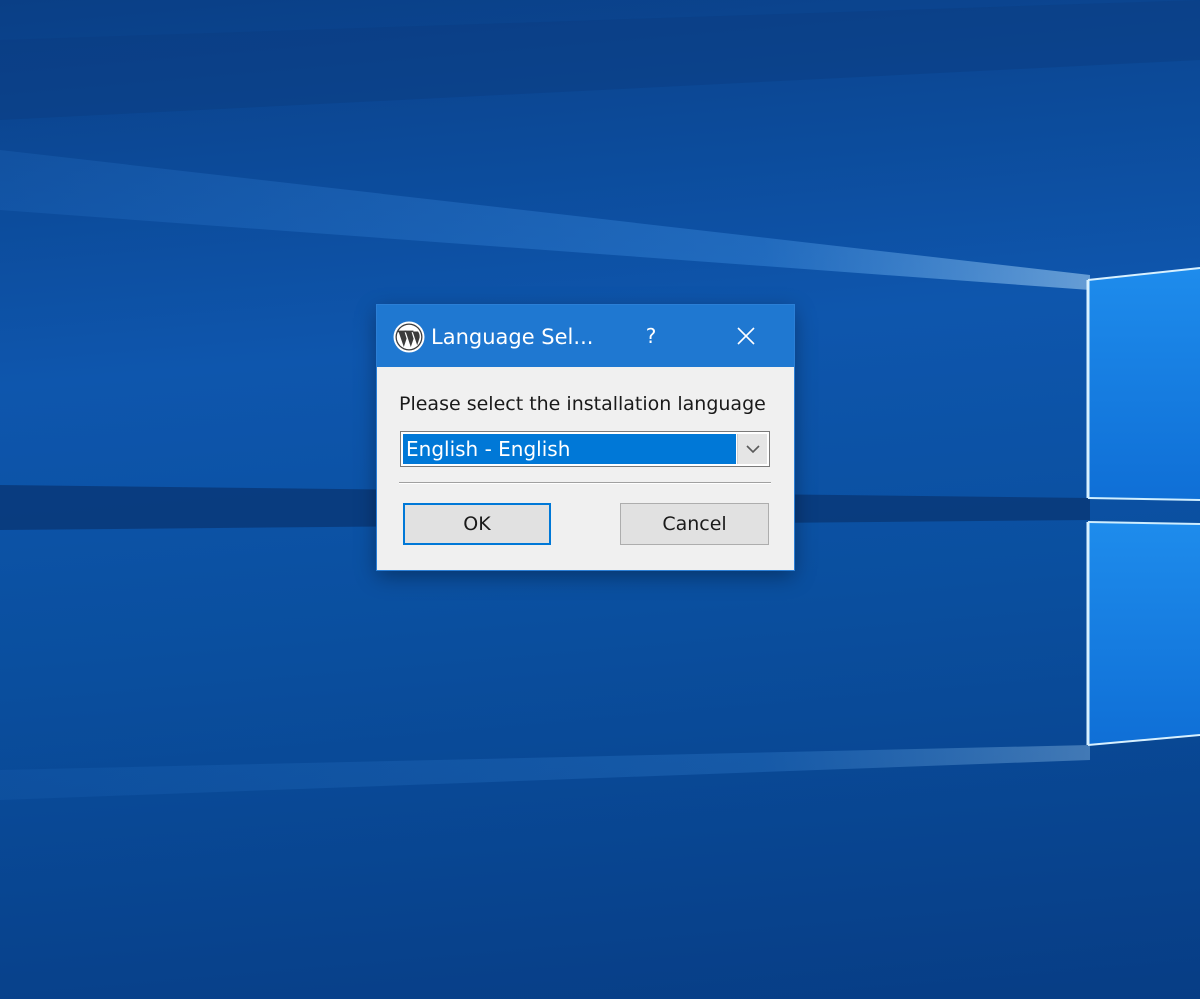 This screenshot has height=999, width=1200. Describe the element at coordinates (585, 483) in the screenshot. I see `dialog-separator` at that location.